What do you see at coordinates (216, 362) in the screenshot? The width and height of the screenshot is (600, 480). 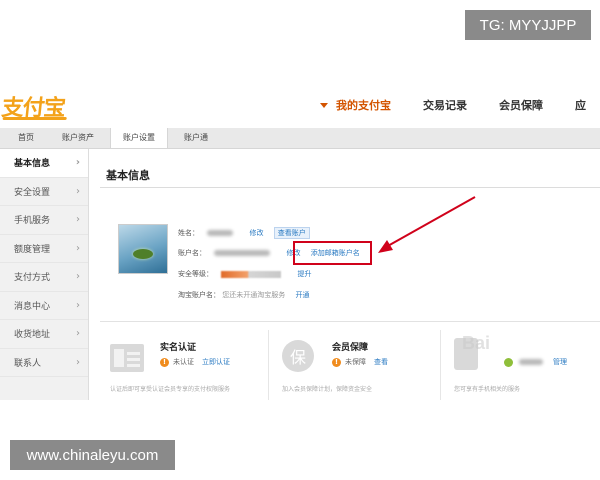 I see `verify-now-link: 立即认证` at bounding box center [216, 362].